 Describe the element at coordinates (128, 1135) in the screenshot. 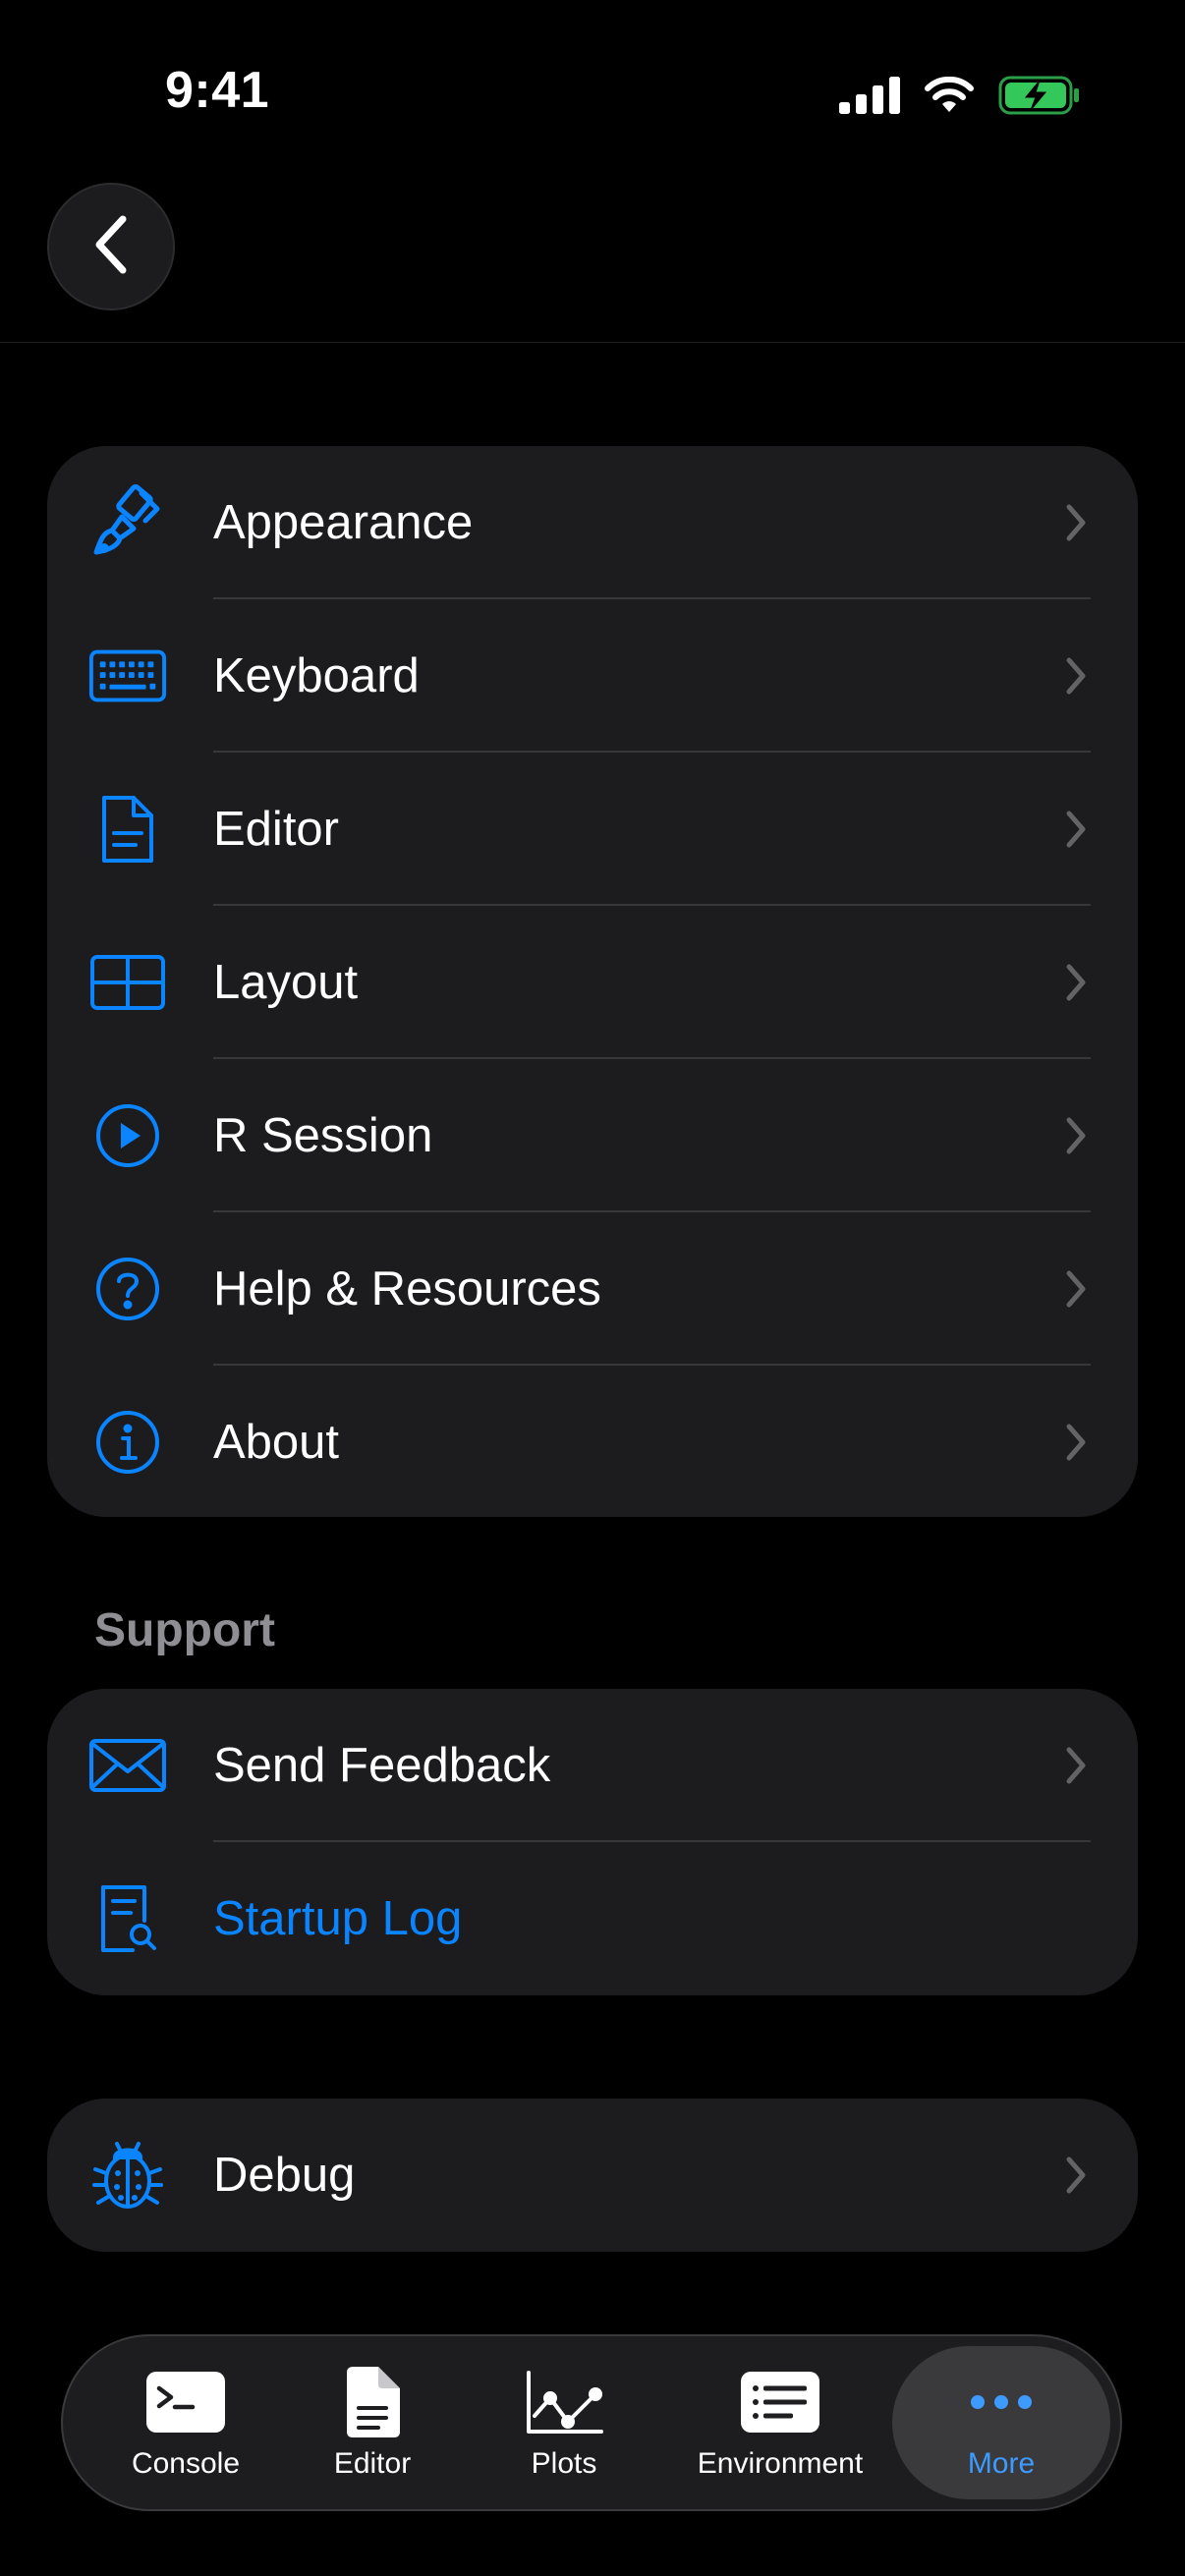

I see `play-circle-icon` at that location.